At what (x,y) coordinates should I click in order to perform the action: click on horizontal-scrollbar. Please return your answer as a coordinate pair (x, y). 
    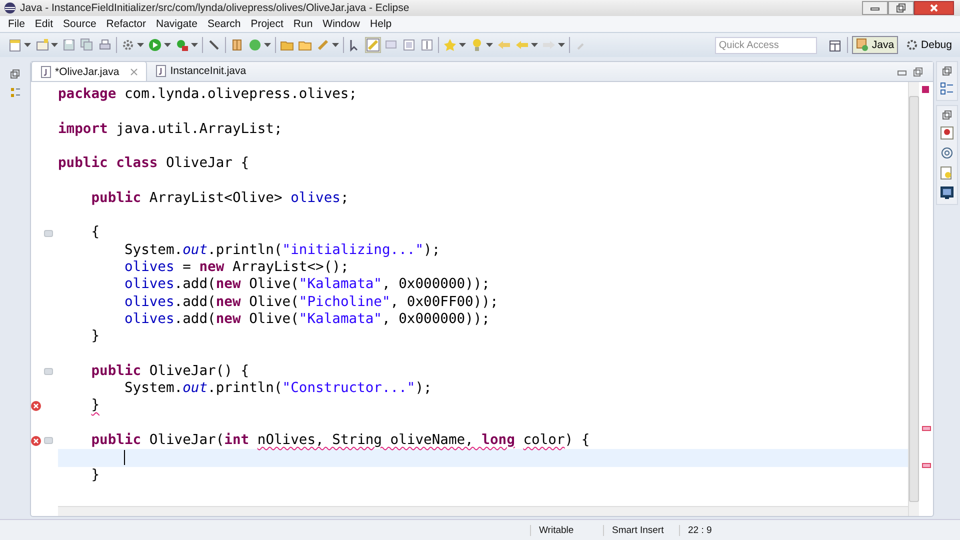
    Looking at the image, I should click on (483, 511).